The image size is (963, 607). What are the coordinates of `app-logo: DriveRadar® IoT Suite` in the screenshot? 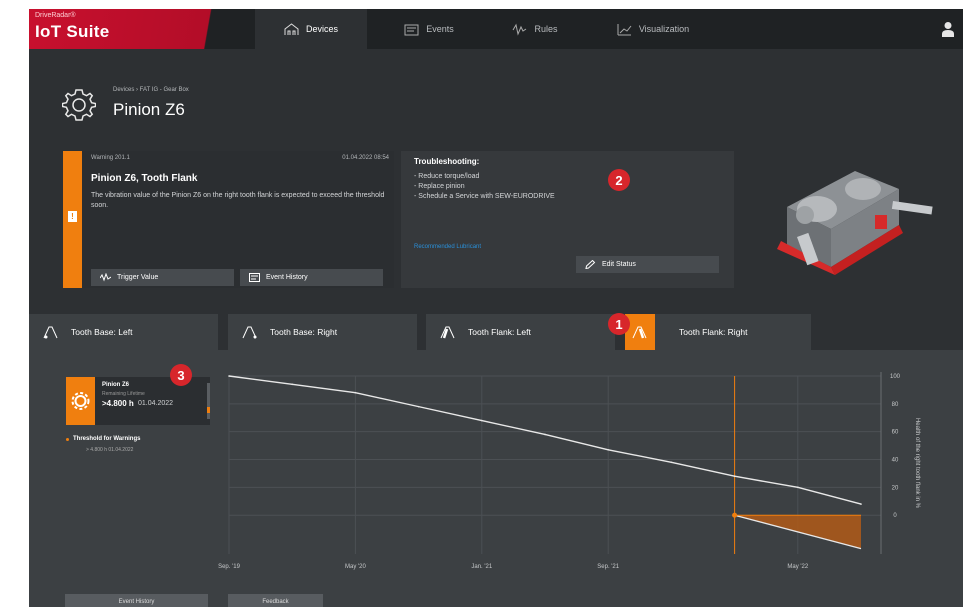 It's located at (139, 29).